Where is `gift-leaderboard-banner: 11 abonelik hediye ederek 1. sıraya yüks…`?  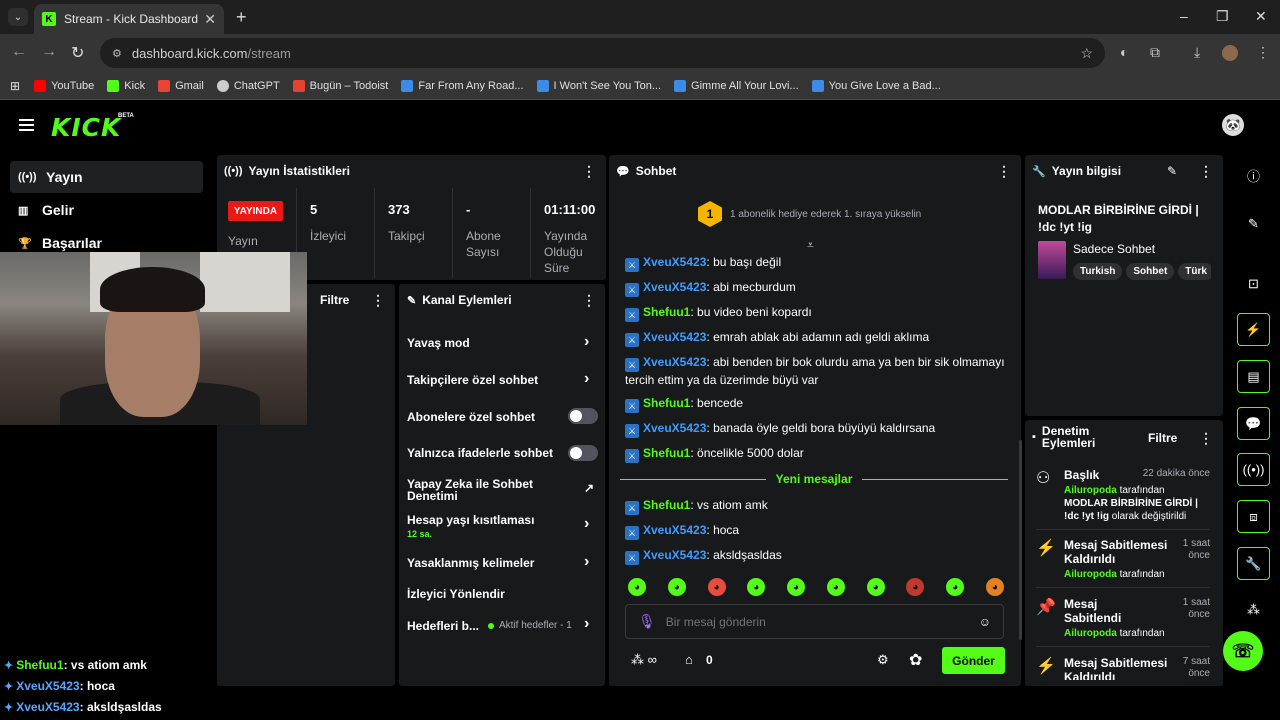
gift-leaderboard-banner: 11 abonelik hediye ederek 1. sıraya yüks… is located at coordinates (809, 214).